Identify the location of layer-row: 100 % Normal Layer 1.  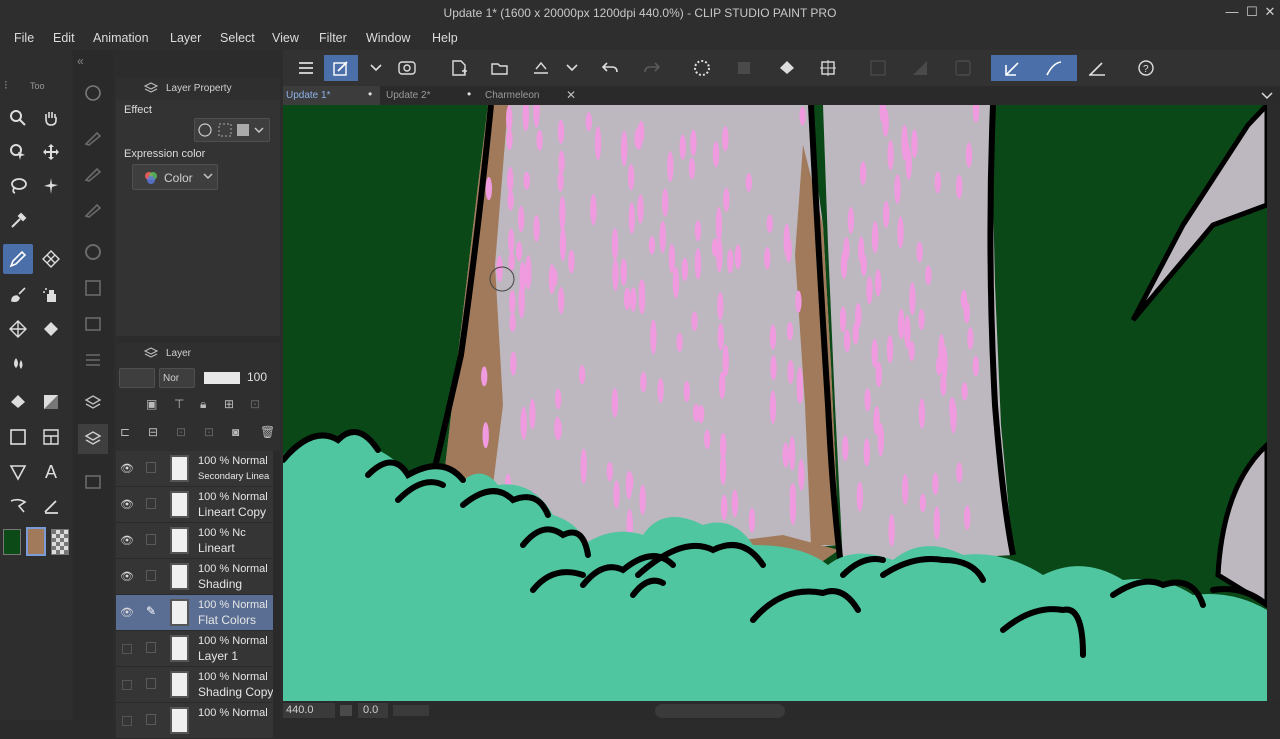
(194, 649).